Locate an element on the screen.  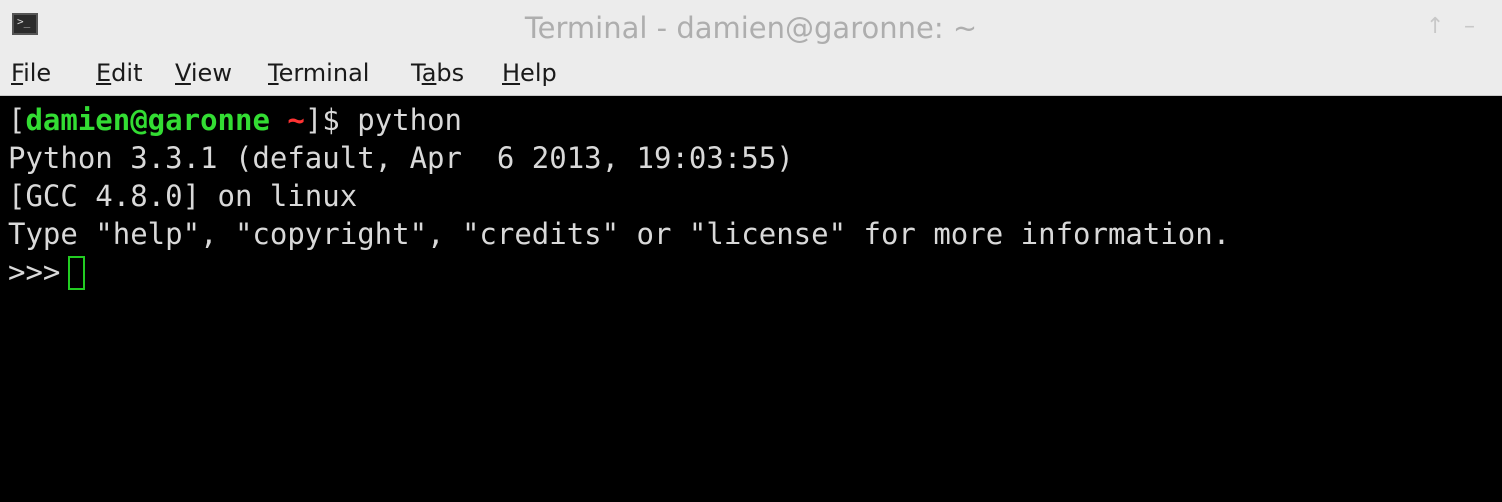
menu-bar: File Edit View Terminal Tabs Help is located at coordinates (751, 75).